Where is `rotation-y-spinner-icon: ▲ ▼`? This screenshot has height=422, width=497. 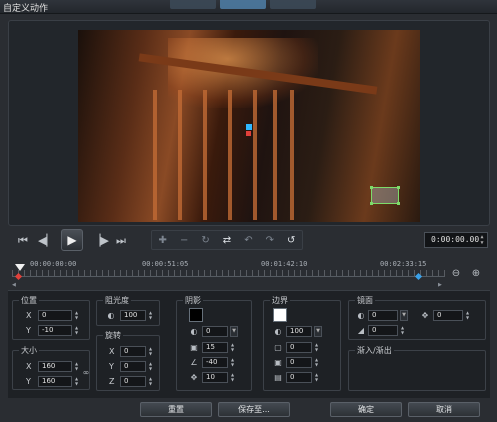
rotation-y-spinner-icon: ▲ ▼ is located at coordinates (150, 366).